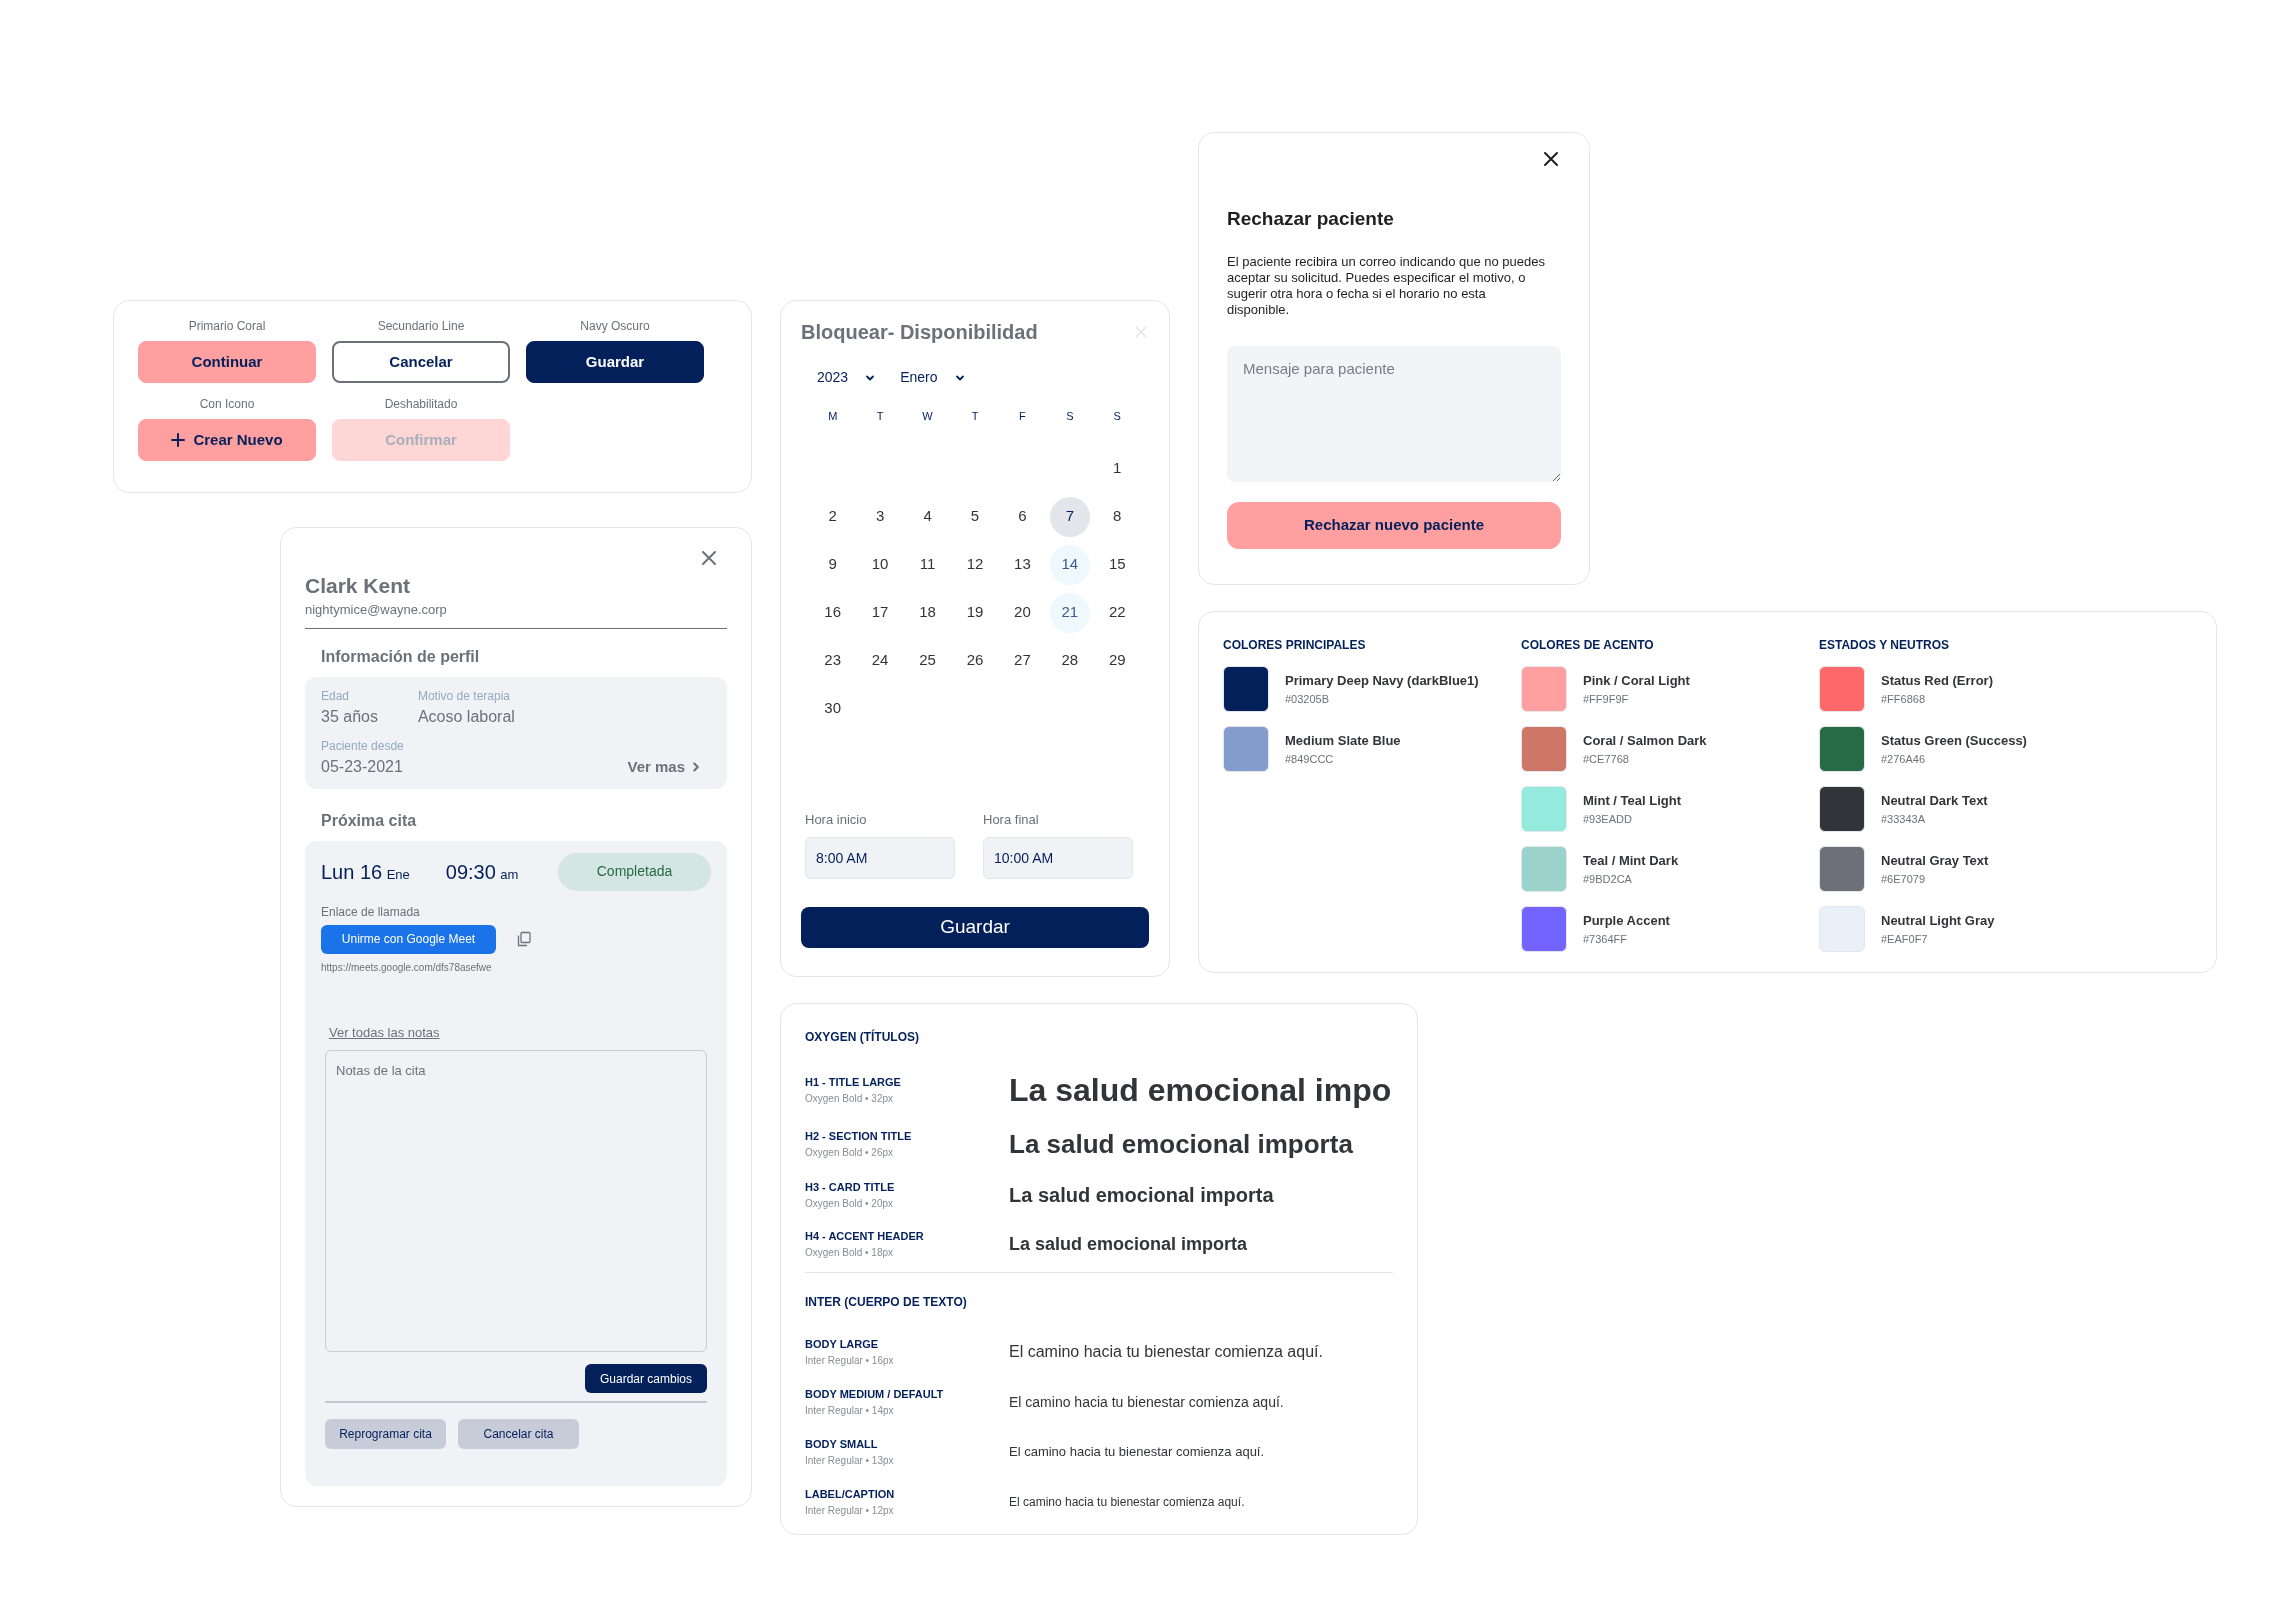  What do you see at coordinates (880, 612) in the screenshot?
I see `calendar-day: 17` at bounding box center [880, 612].